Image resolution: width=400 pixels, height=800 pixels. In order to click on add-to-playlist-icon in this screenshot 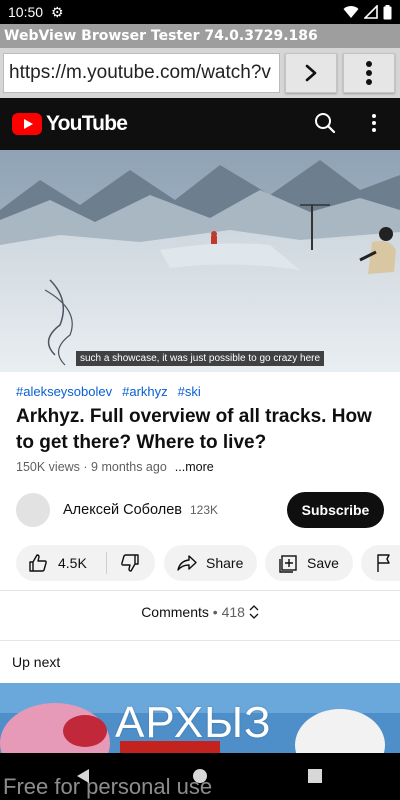, I will do `click(288, 564)`.